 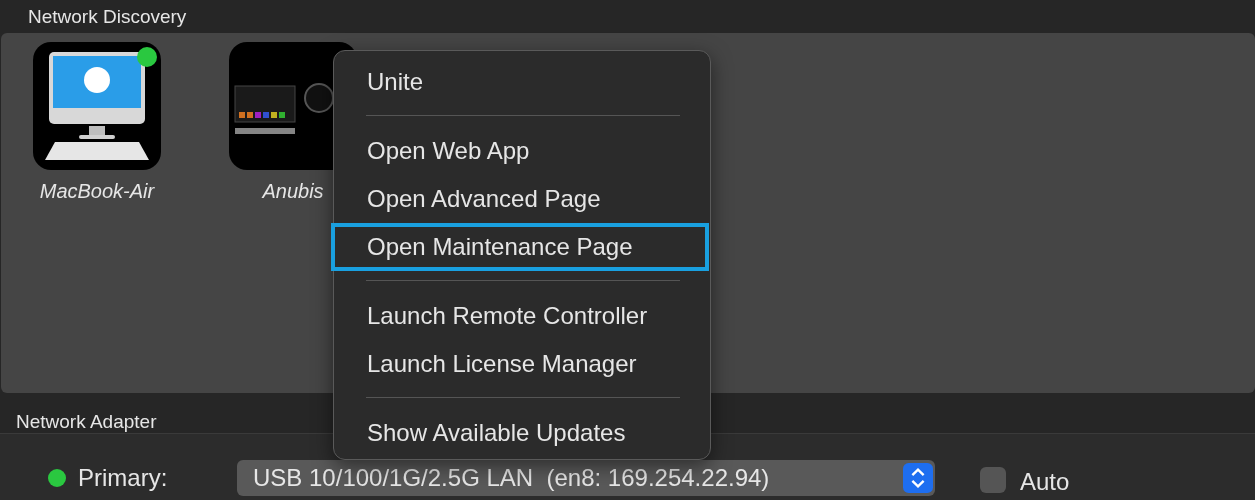 I want to click on menu-item: Open Advanced Page, so click(x=520, y=199).